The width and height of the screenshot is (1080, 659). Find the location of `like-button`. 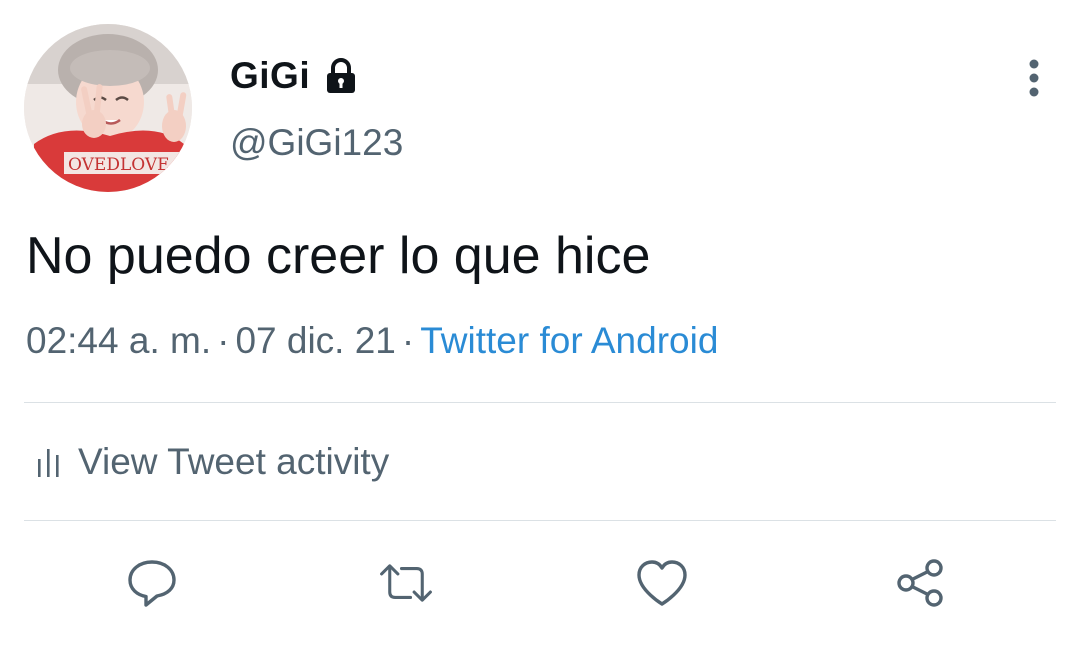

like-button is located at coordinates (662, 583).